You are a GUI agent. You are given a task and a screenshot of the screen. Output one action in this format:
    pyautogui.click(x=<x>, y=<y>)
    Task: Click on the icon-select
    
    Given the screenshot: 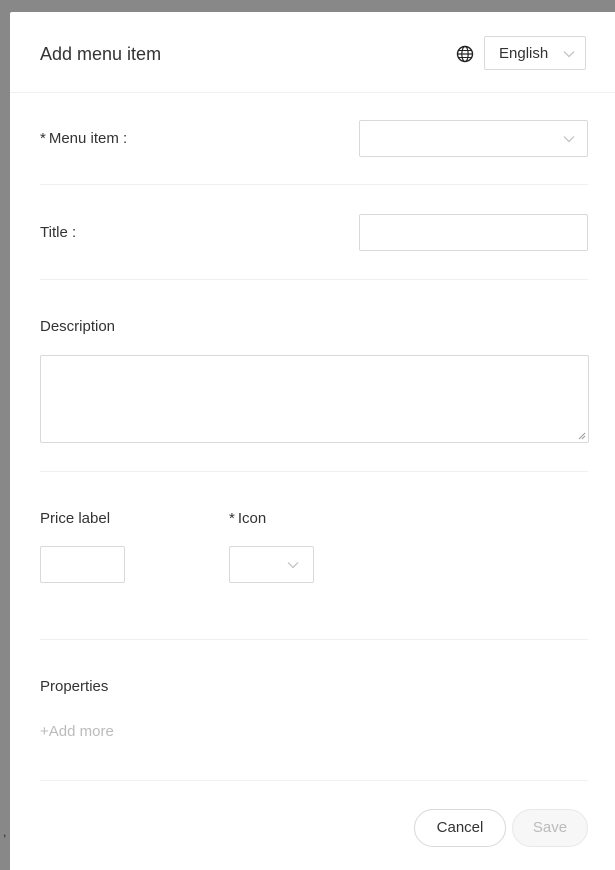 What is the action you would take?
    pyautogui.click(x=271, y=564)
    